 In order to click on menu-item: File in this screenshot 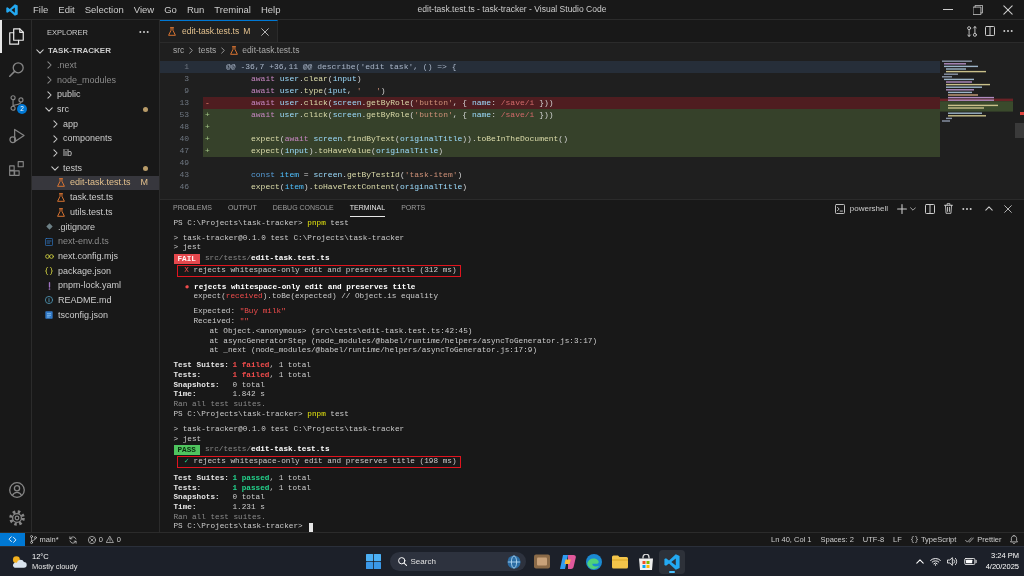, I will do `click(41, 9)`.